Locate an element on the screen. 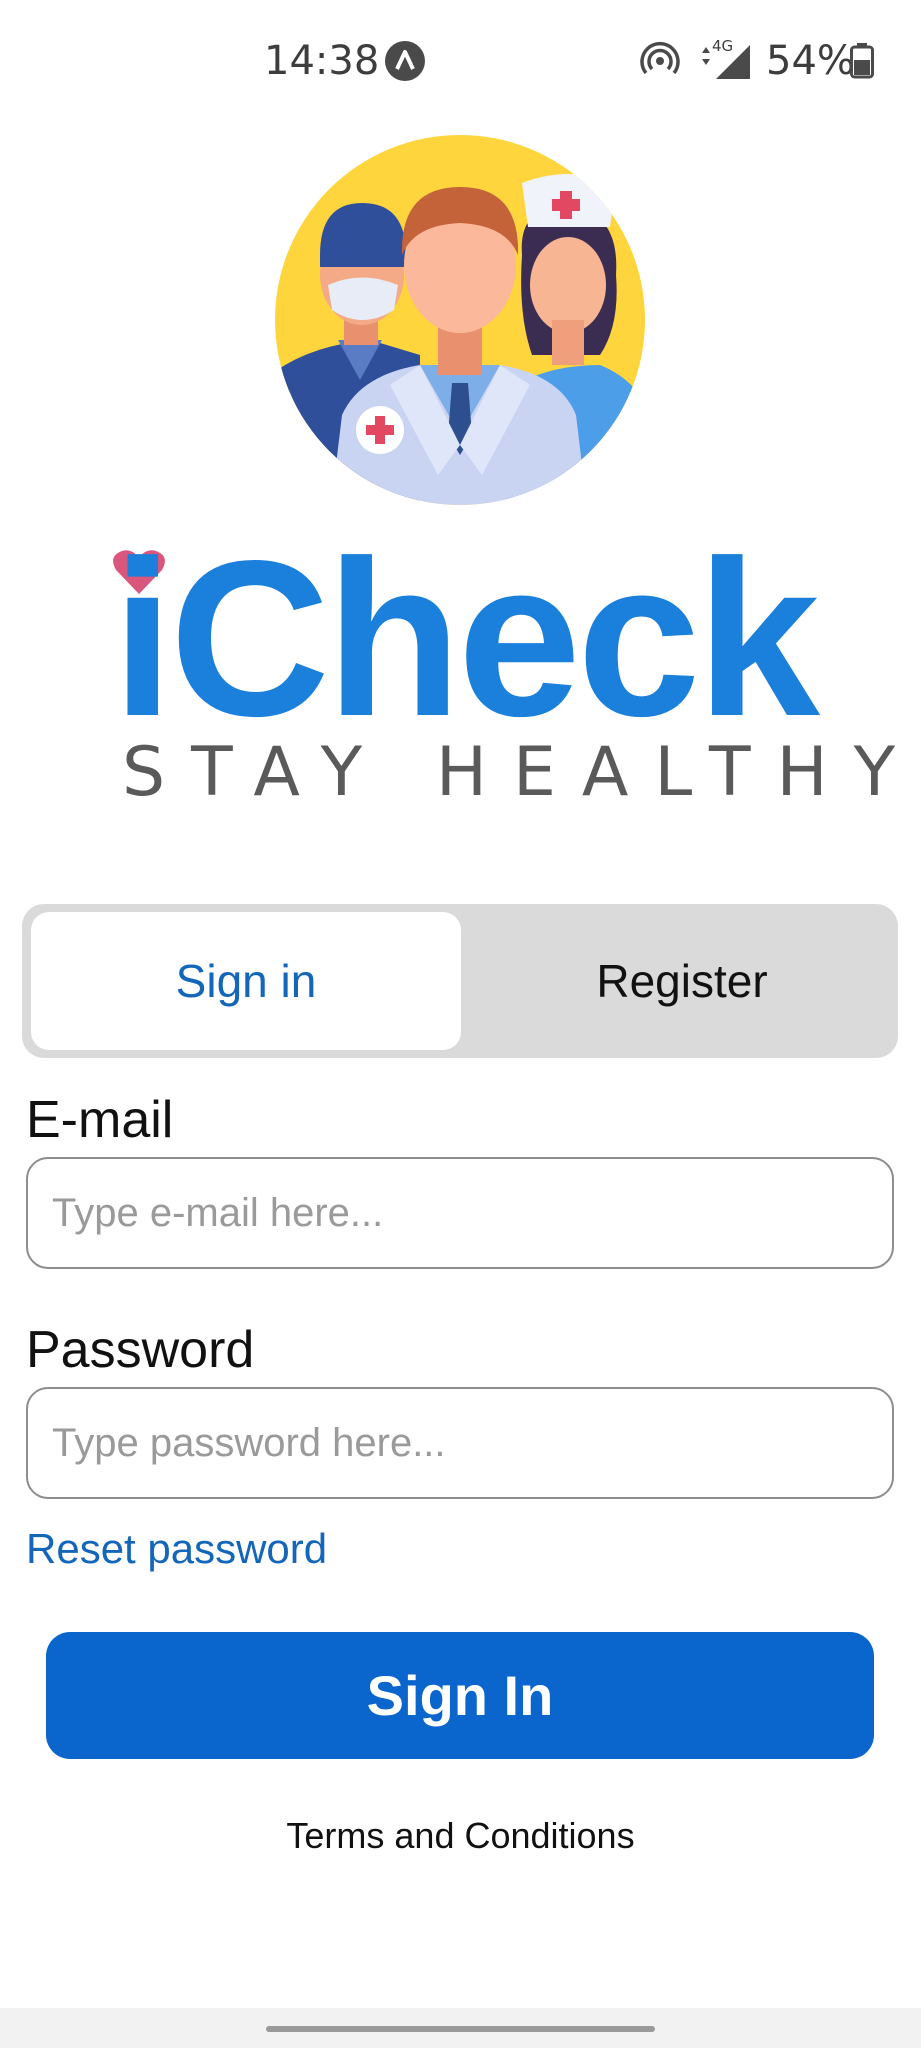  navigation-arrow-icon is located at coordinates (405, 61).